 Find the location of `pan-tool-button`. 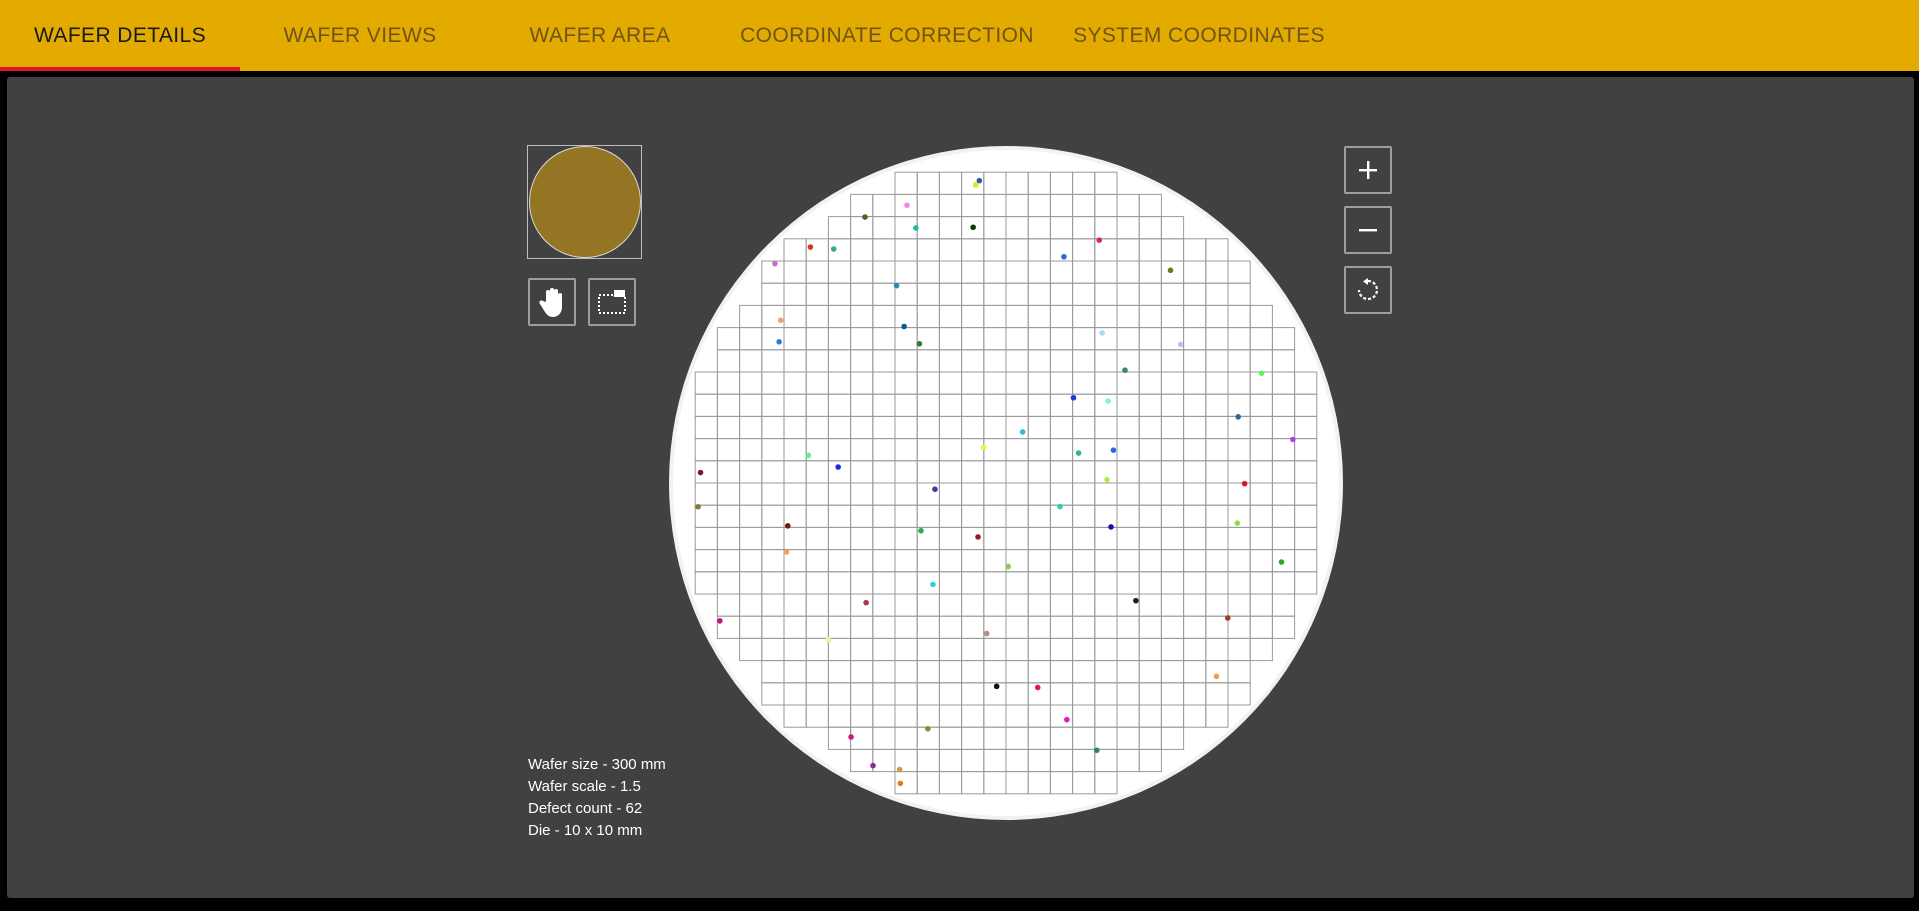

pan-tool-button is located at coordinates (552, 302).